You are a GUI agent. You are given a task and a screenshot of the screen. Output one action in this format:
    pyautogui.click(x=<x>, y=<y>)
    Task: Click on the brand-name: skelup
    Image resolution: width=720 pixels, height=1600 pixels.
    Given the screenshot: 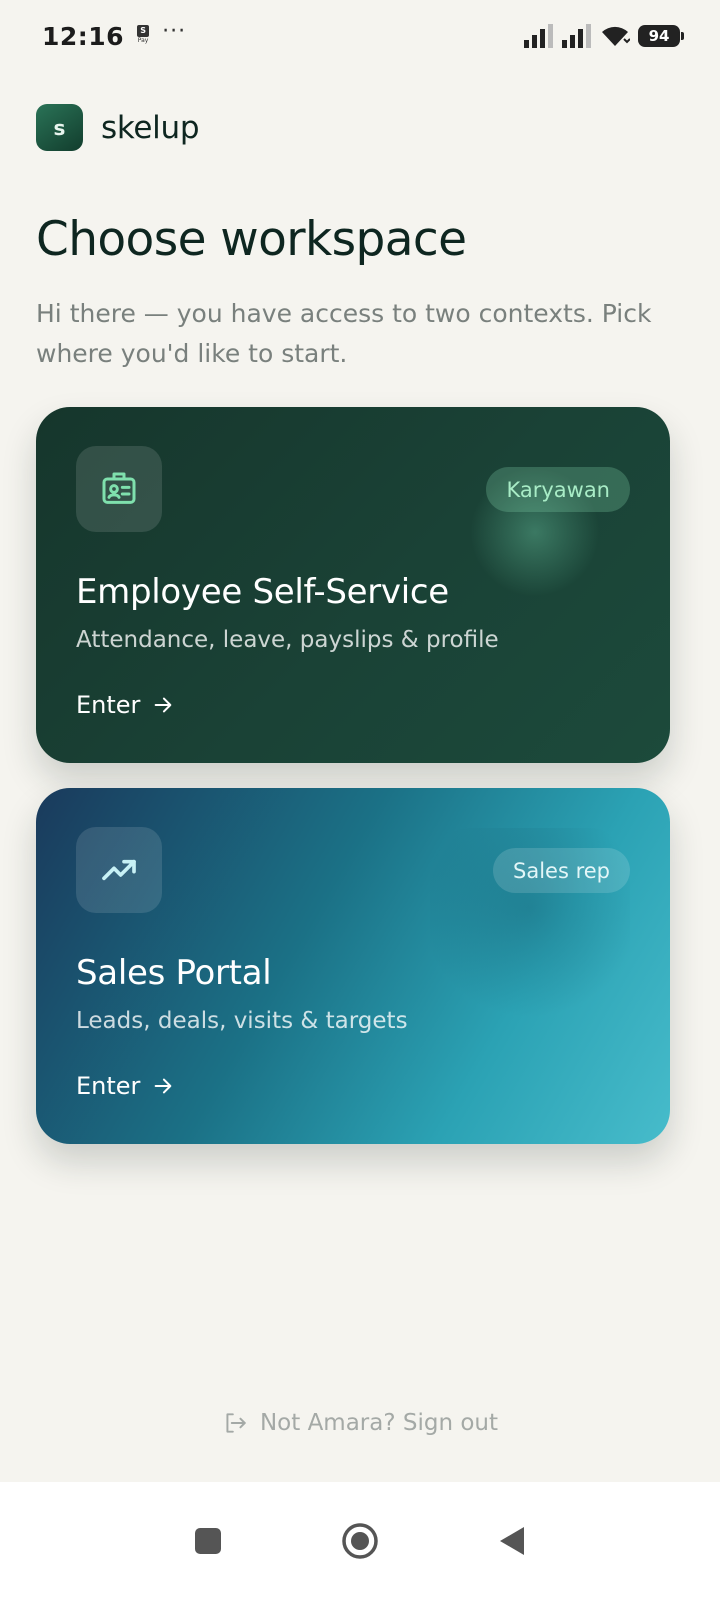 What is the action you would take?
    pyautogui.click(x=150, y=127)
    